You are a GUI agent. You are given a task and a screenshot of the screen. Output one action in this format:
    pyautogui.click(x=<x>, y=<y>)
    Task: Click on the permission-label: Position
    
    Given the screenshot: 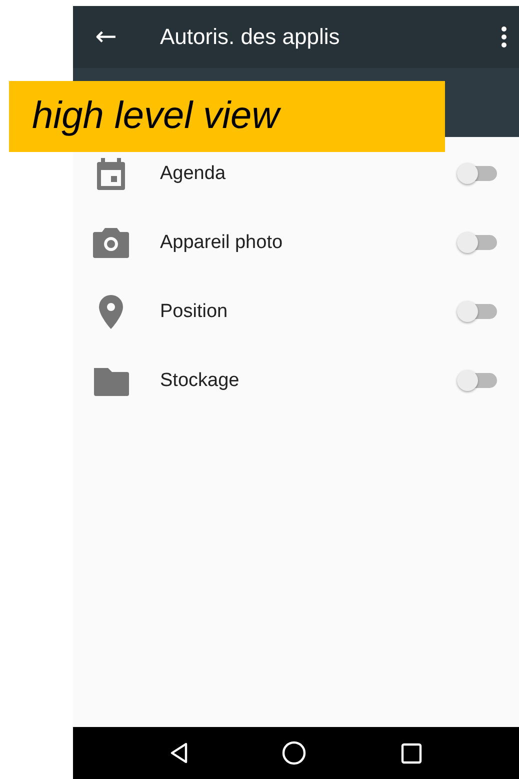 What is the action you would take?
    pyautogui.click(x=194, y=311)
    